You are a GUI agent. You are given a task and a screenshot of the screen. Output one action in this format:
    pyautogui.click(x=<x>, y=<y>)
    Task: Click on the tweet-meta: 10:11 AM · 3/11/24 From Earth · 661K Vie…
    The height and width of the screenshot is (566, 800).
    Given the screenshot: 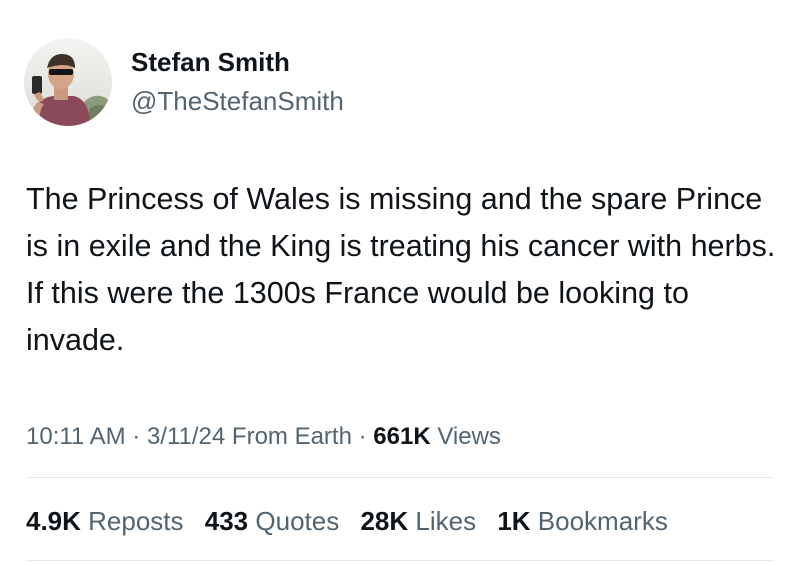 What is the action you would take?
    pyautogui.click(x=263, y=437)
    